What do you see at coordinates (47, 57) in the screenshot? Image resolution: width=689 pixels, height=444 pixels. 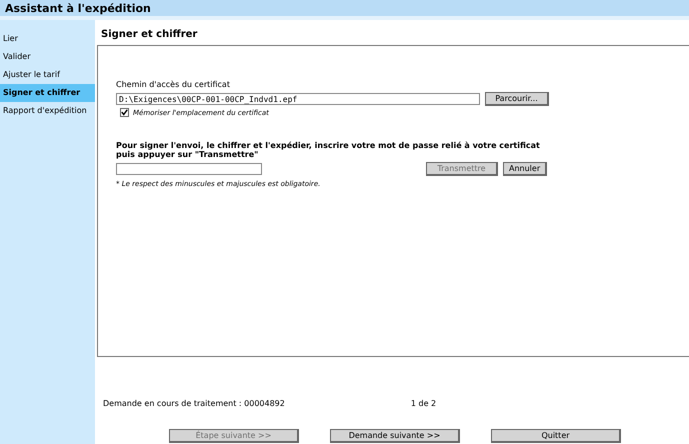 I see `sidebar-item: Valider` at bounding box center [47, 57].